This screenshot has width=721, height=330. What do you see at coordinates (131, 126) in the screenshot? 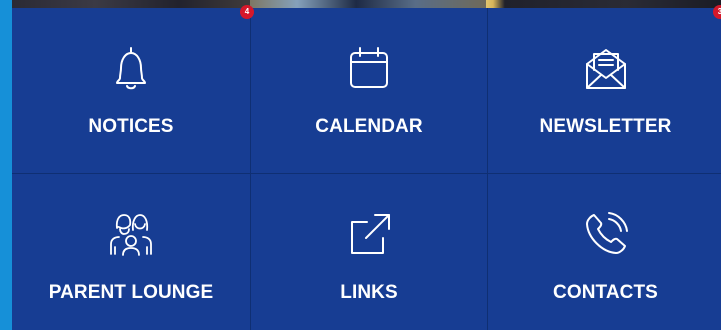
I see `tile-label: NOTICES` at bounding box center [131, 126].